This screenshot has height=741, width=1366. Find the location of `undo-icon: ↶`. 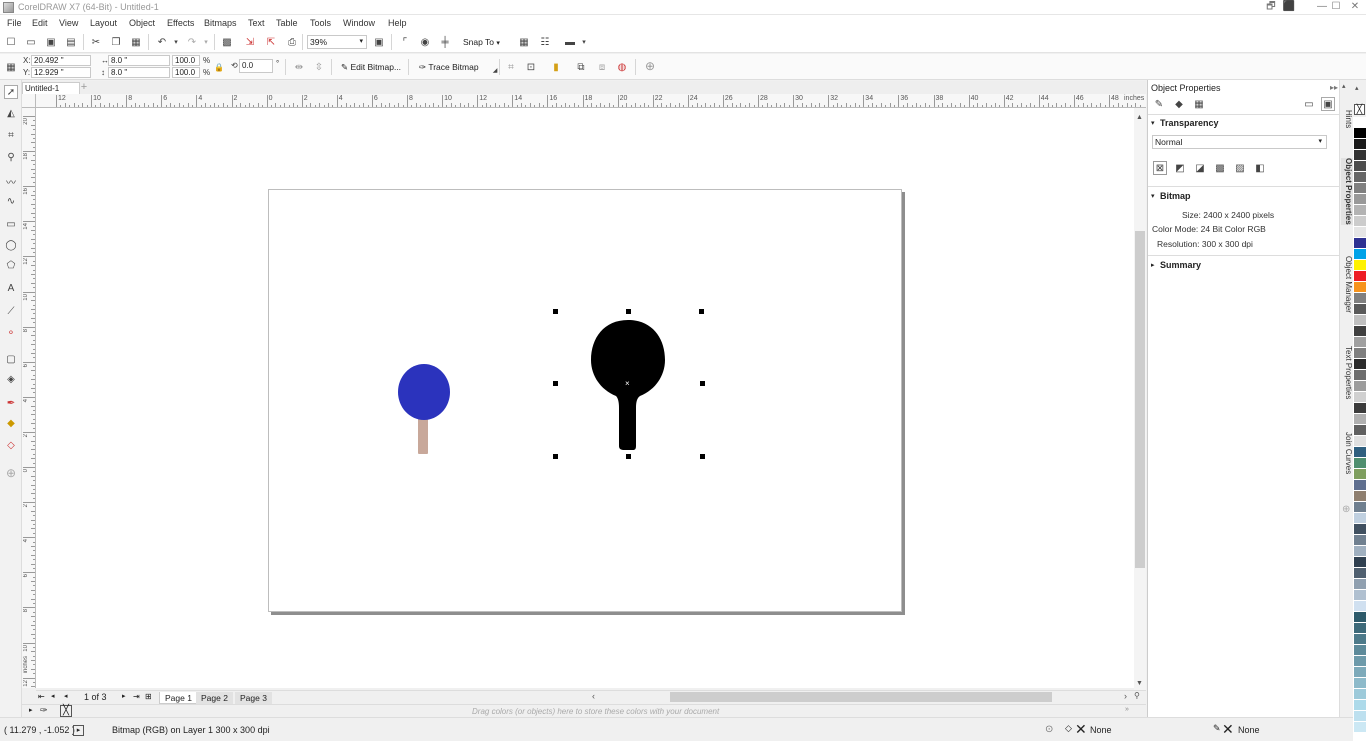

undo-icon: ↶ is located at coordinates (162, 42).